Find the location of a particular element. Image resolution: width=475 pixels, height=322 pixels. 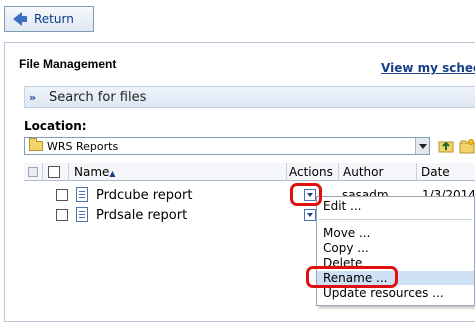

chevron-down-icon: » is located at coordinates (33, 97).